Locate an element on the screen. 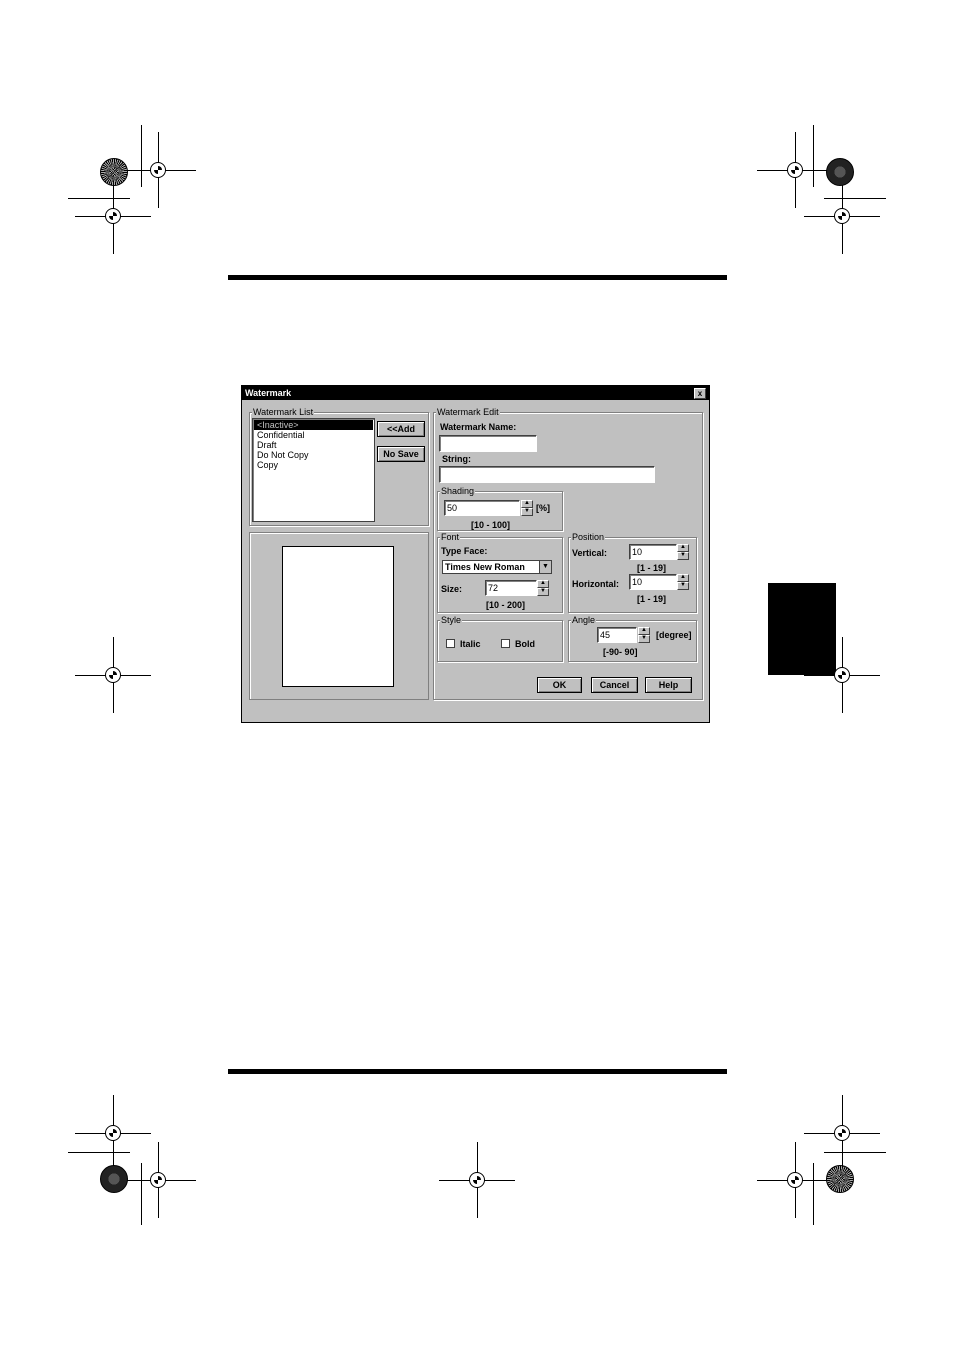  list-item: <Inactive> is located at coordinates (313, 425).